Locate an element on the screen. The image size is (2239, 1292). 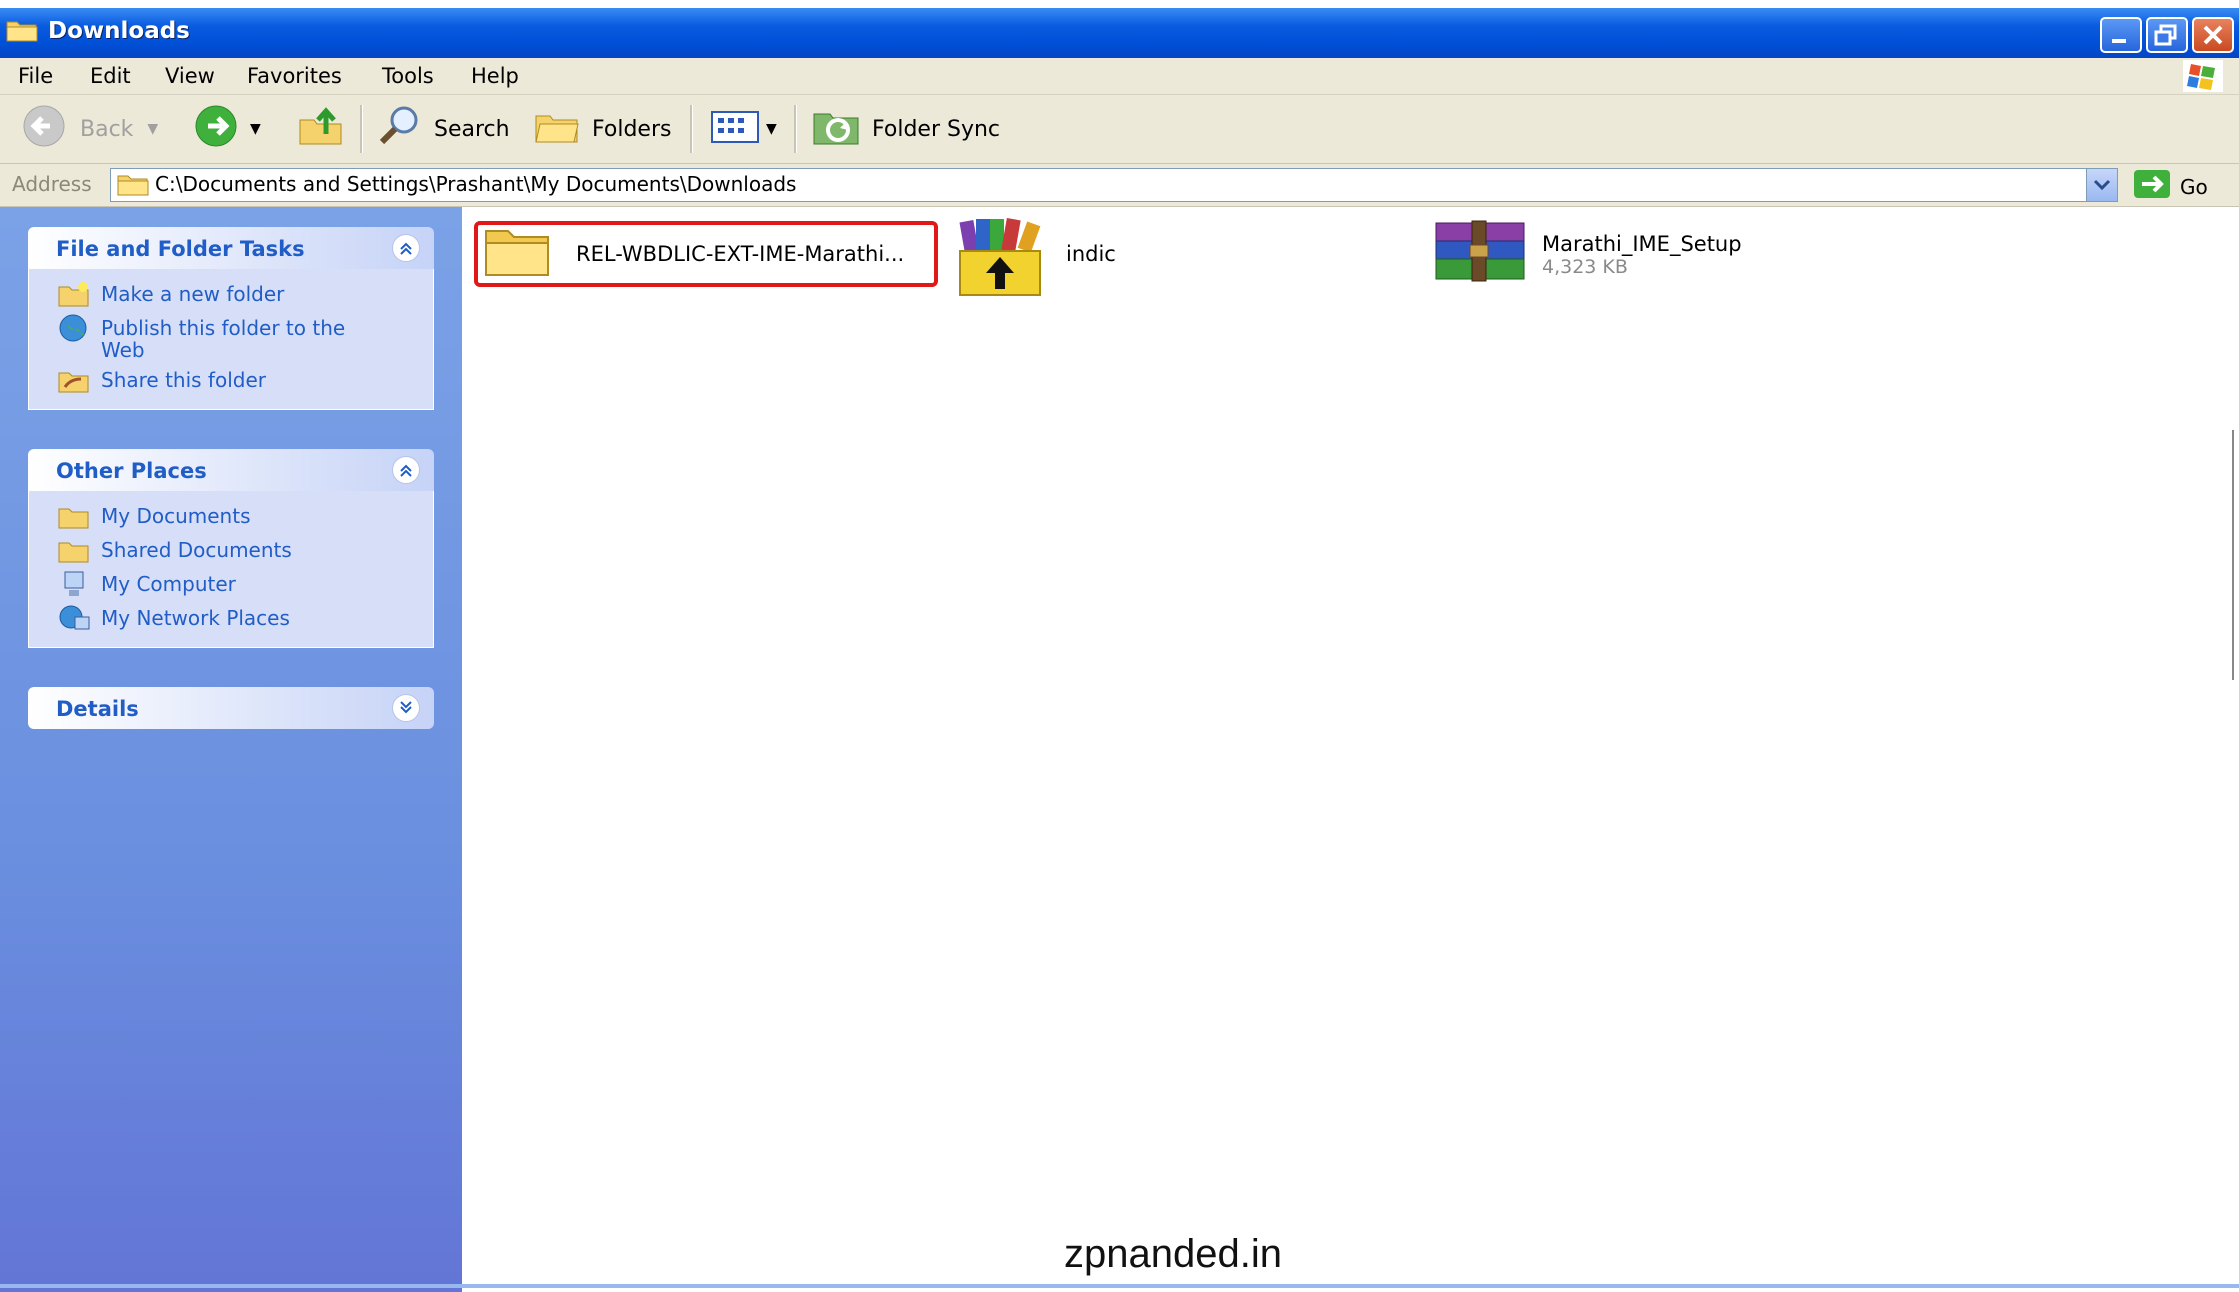
go-label: Go is located at coordinates (2194, 186).